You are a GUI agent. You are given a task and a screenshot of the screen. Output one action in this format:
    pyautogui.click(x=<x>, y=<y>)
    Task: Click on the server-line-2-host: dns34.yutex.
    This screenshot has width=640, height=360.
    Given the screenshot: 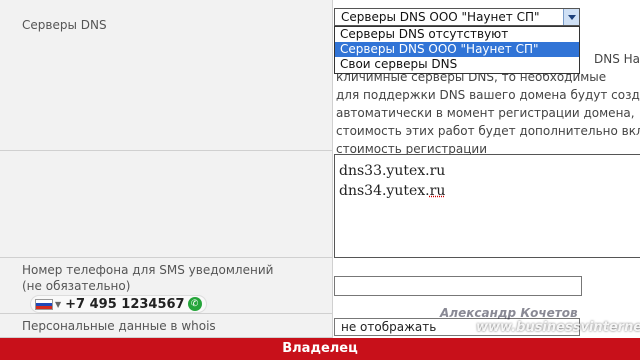 What is the action you would take?
    pyautogui.click(x=384, y=191)
    